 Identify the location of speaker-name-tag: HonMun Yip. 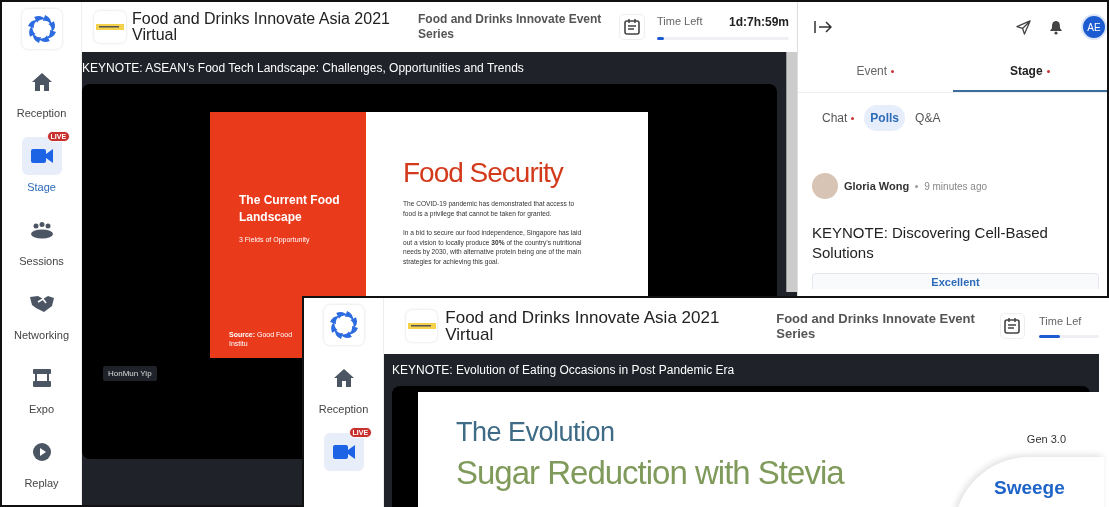
(130, 373).